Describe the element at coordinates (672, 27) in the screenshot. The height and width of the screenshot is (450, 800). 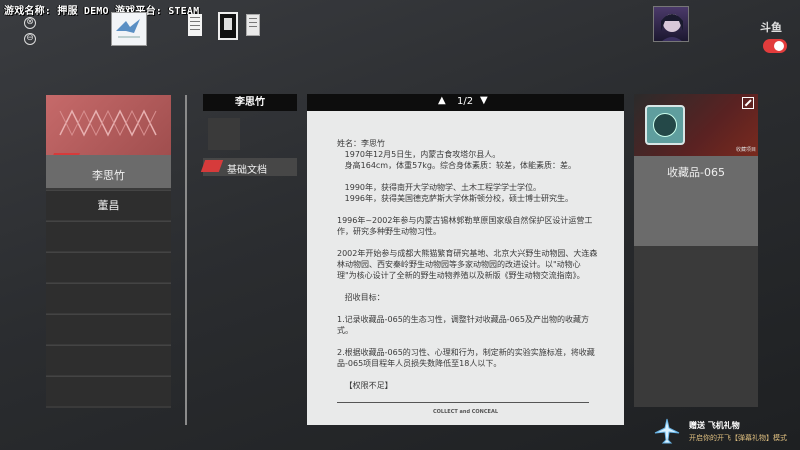
I see `avatar-portrait-icon` at that location.